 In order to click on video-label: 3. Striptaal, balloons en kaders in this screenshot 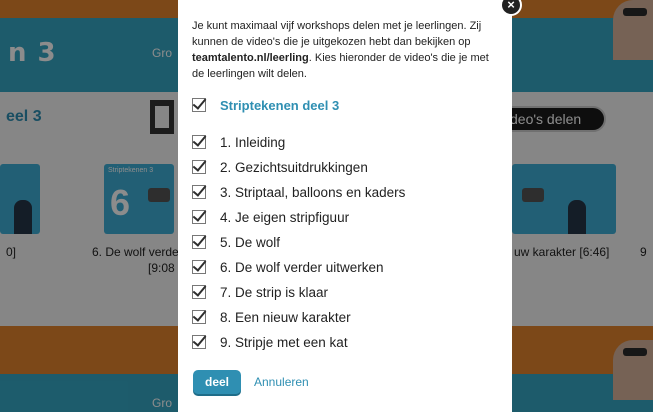, I will do `click(313, 192)`.